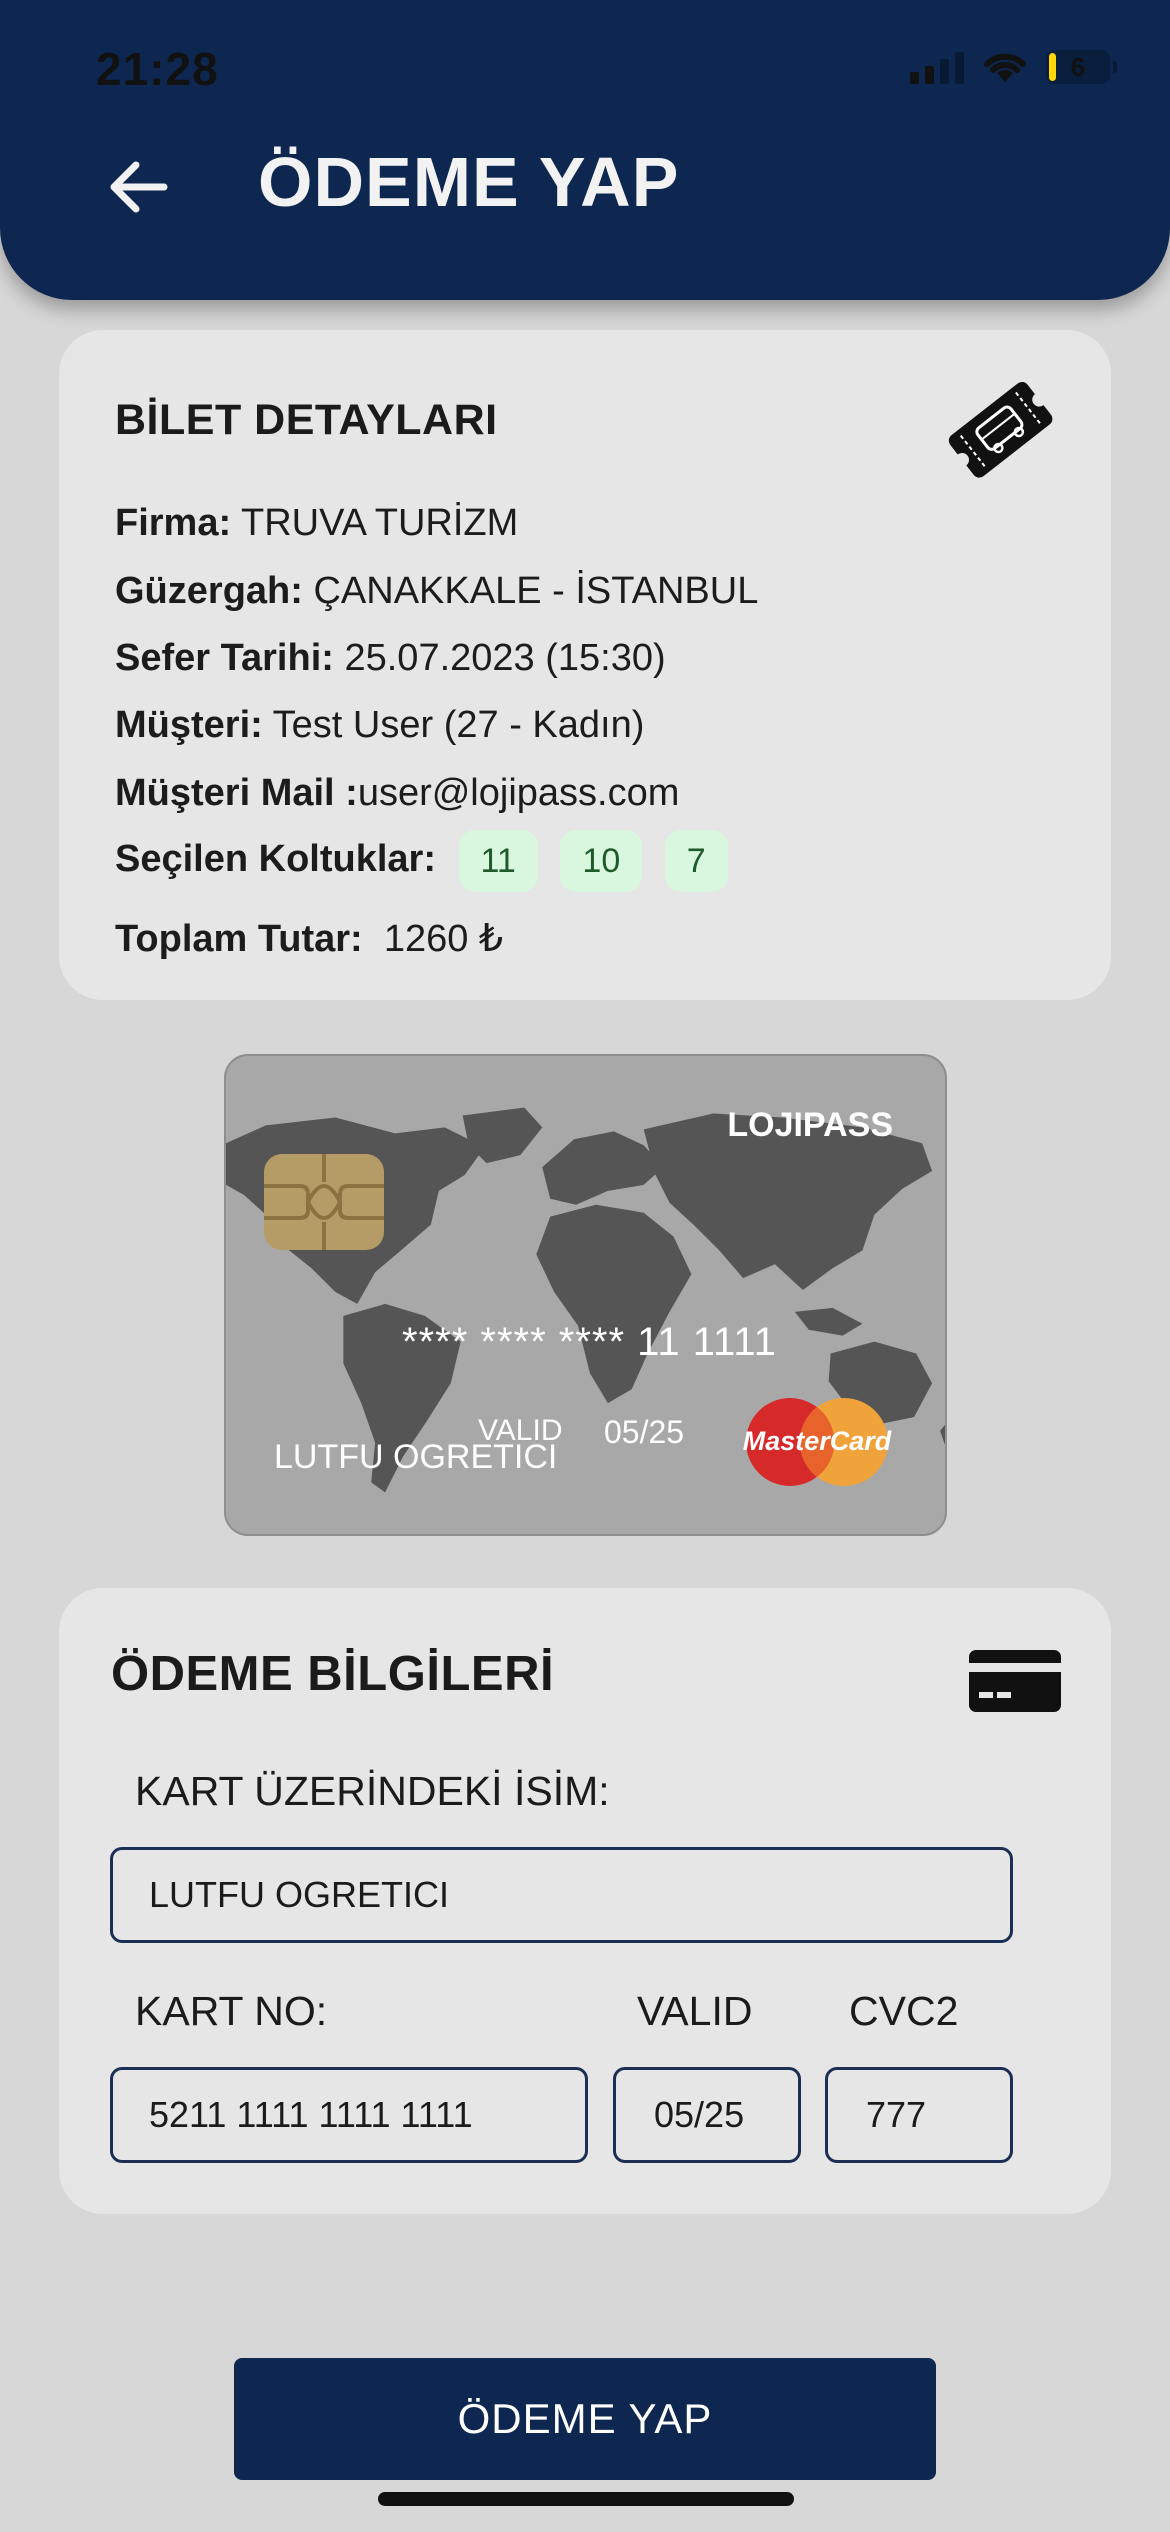 This screenshot has height=2532, width=1170. What do you see at coordinates (333, 1674) in the screenshot?
I see `payment-info-title: ÖDEME BİLGİLERİ` at bounding box center [333, 1674].